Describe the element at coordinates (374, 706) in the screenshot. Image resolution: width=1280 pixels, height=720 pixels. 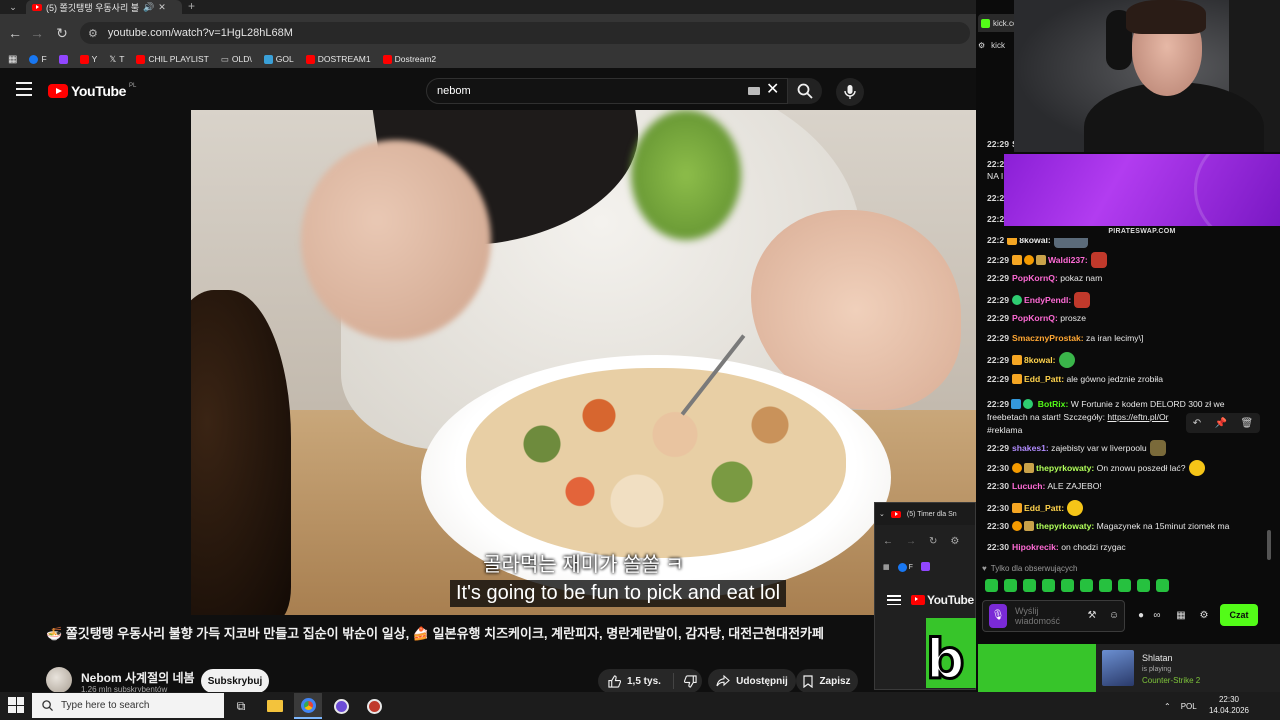
I see `chrome-profile-2-icon` at that location.